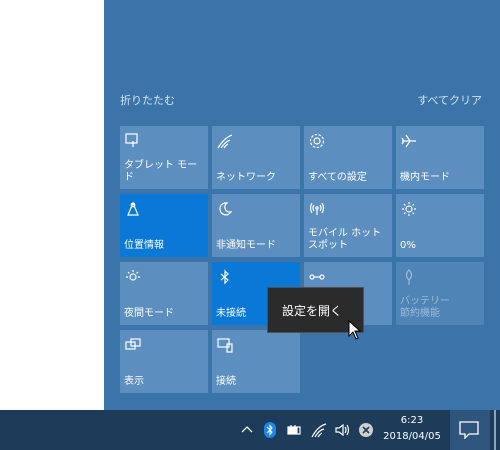  I want to click on project-icon, so click(134, 346).